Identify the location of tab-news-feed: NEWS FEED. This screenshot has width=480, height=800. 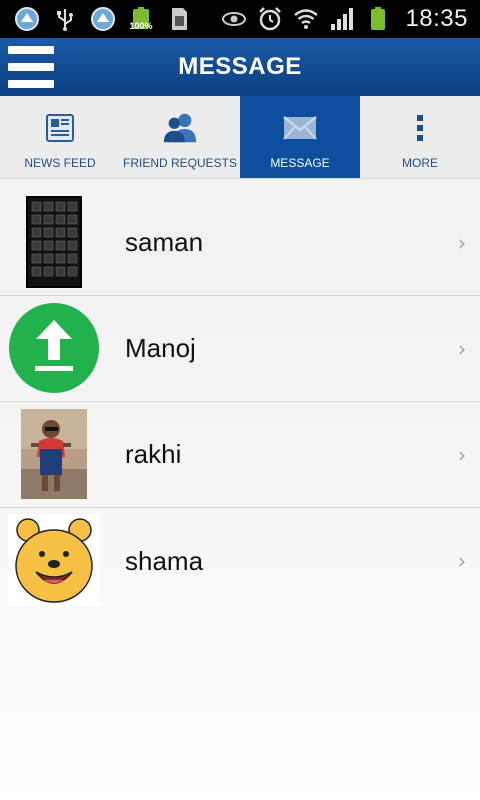
(60, 137).